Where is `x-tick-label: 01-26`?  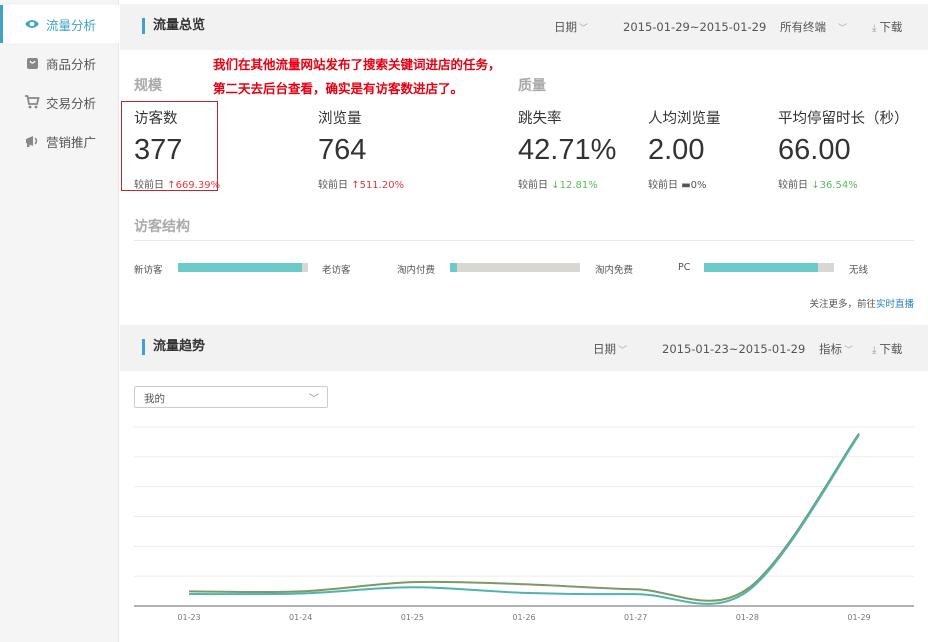 x-tick-label: 01-26 is located at coordinates (524, 617).